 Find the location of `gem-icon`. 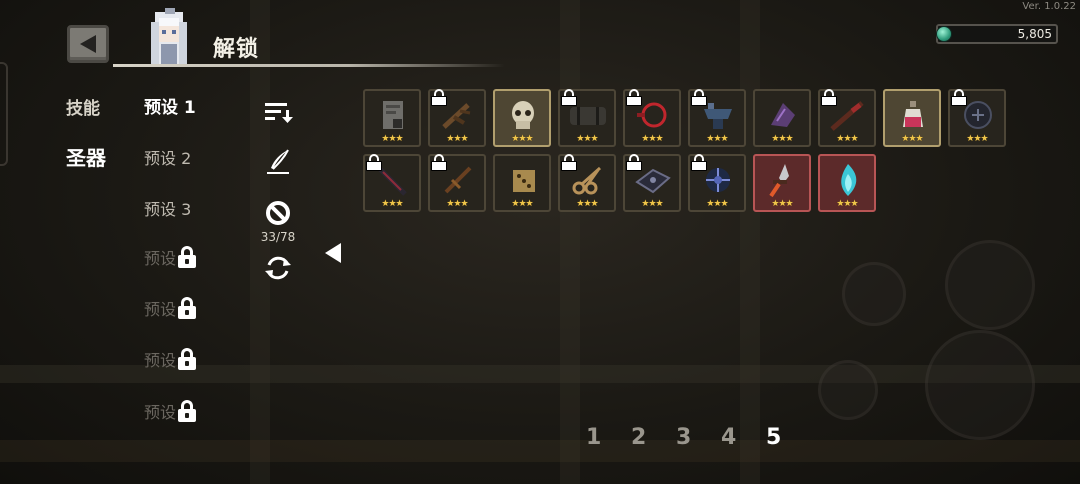

gem-icon is located at coordinates (944, 34).